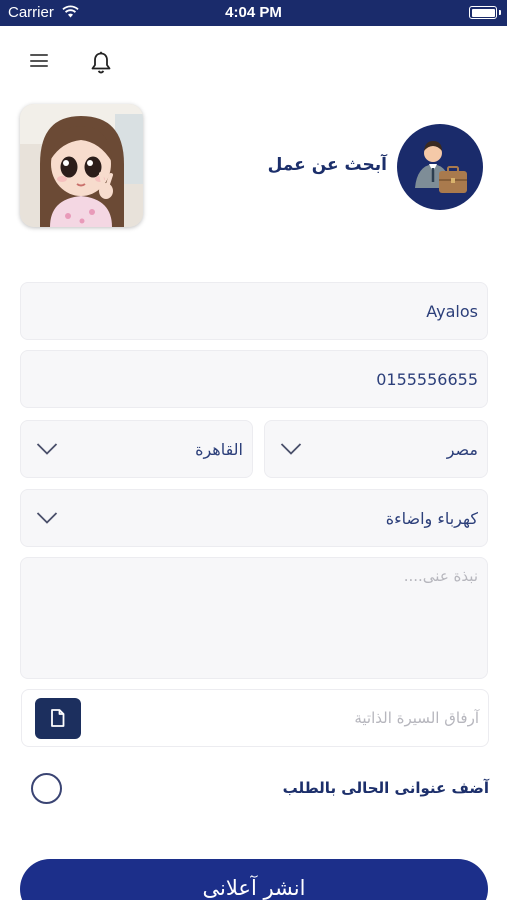 This screenshot has height=900, width=507. I want to click on hamburger-menu-icon, so click(39, 61).